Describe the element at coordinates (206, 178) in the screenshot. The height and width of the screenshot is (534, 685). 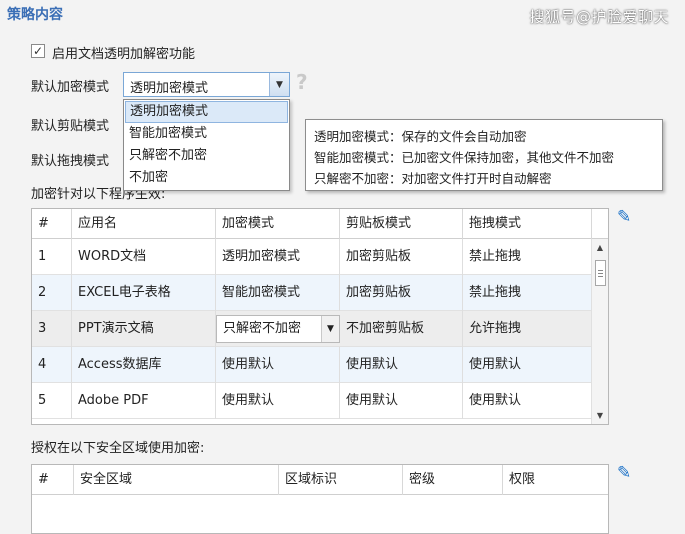
I see `dropdown-option-none: 不加密` at that location.